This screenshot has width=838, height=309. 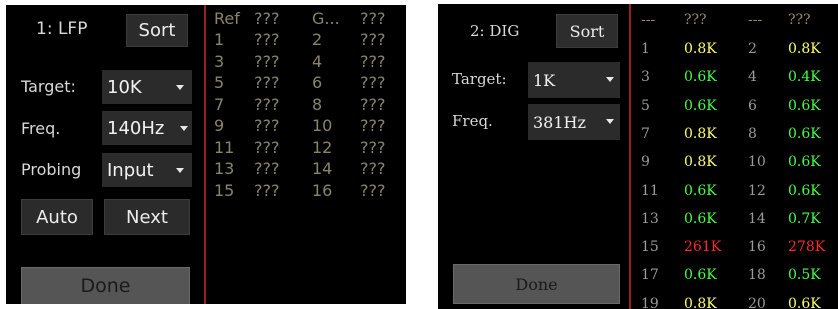 What do you see at coordinates (136, 128) in the screenshot?
I see `freq-value: 140Hz` at bounding box center [136, 128].